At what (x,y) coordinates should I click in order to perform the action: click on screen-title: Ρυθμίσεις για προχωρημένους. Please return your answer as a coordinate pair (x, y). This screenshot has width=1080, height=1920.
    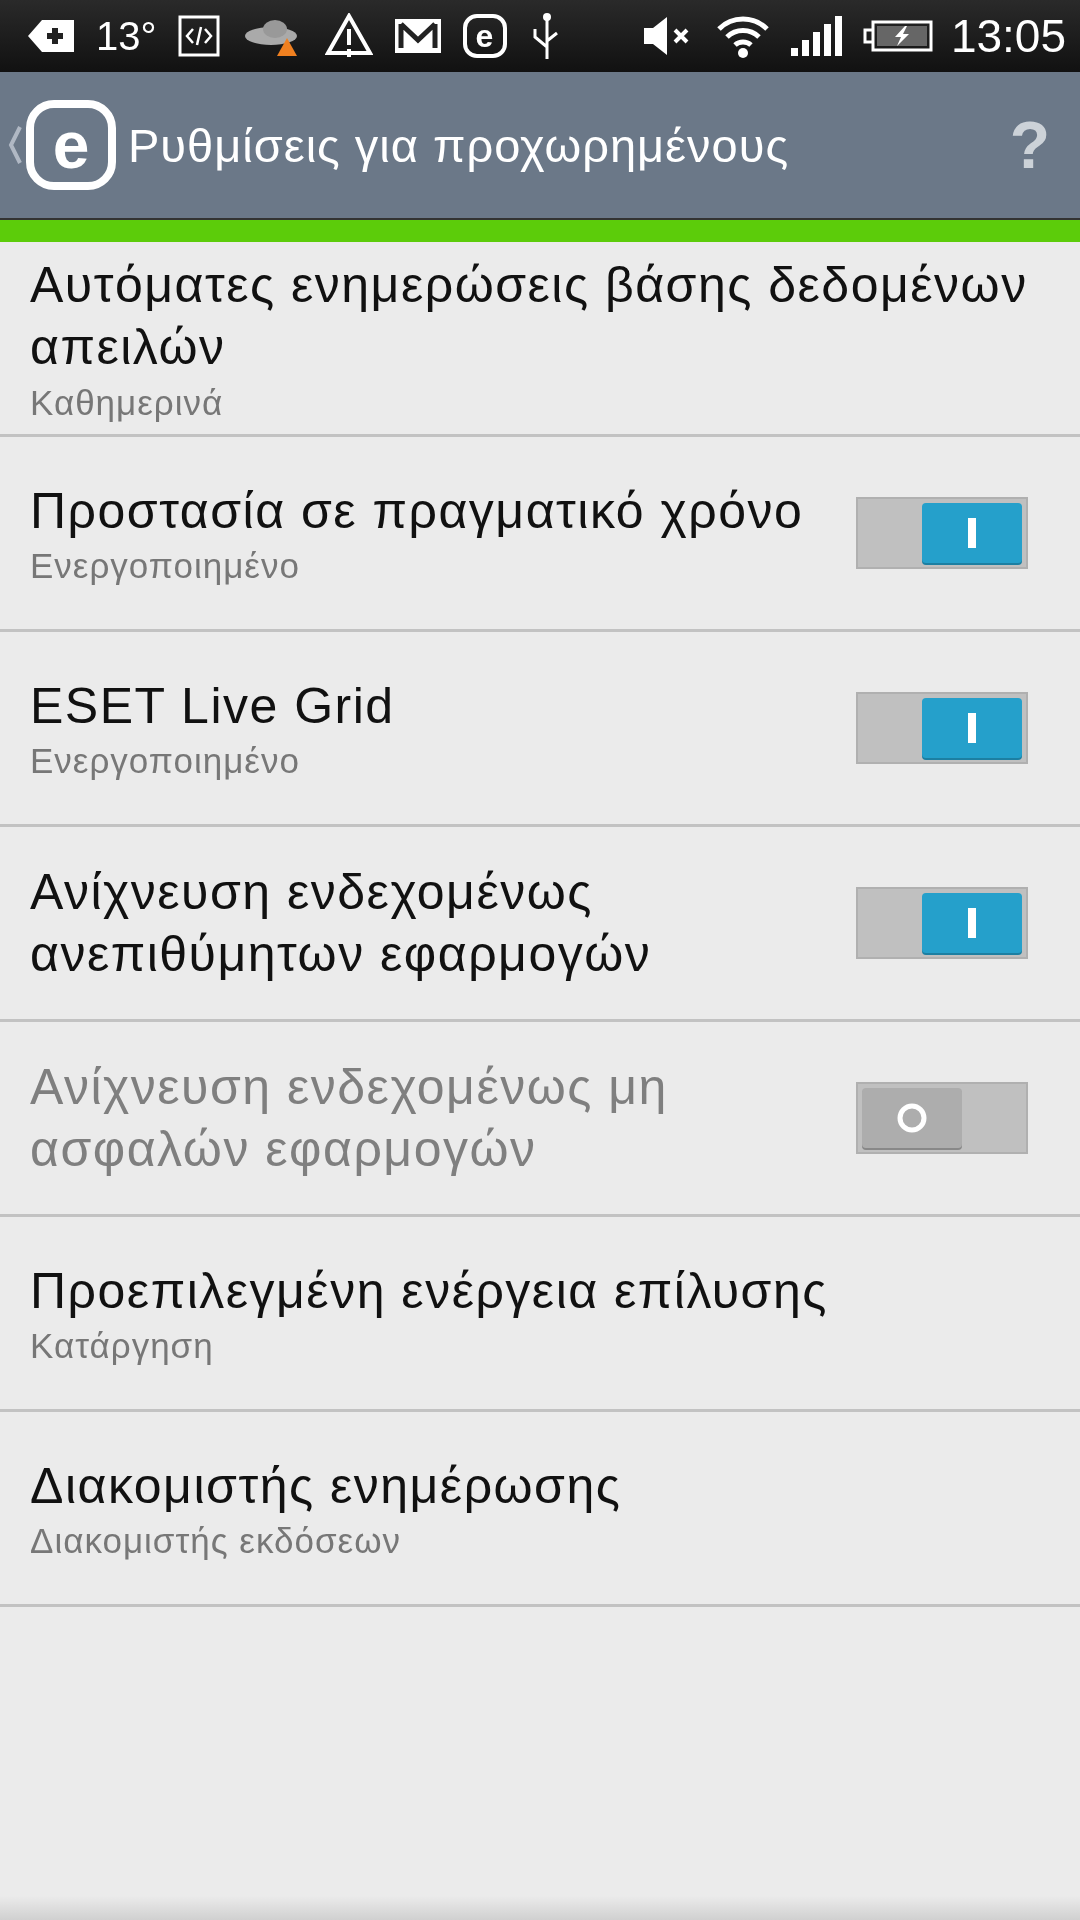
    Looking at the image, I should click on (459, 145).